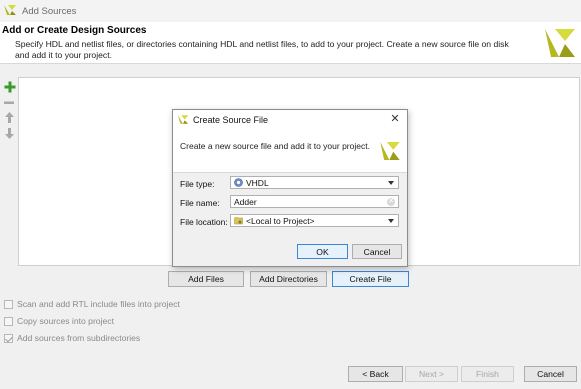 This screenshot has height=389, width=581. Describe the element at coordinates (322, 251) in the screenshot. I see `ok-button: OK` at that location.